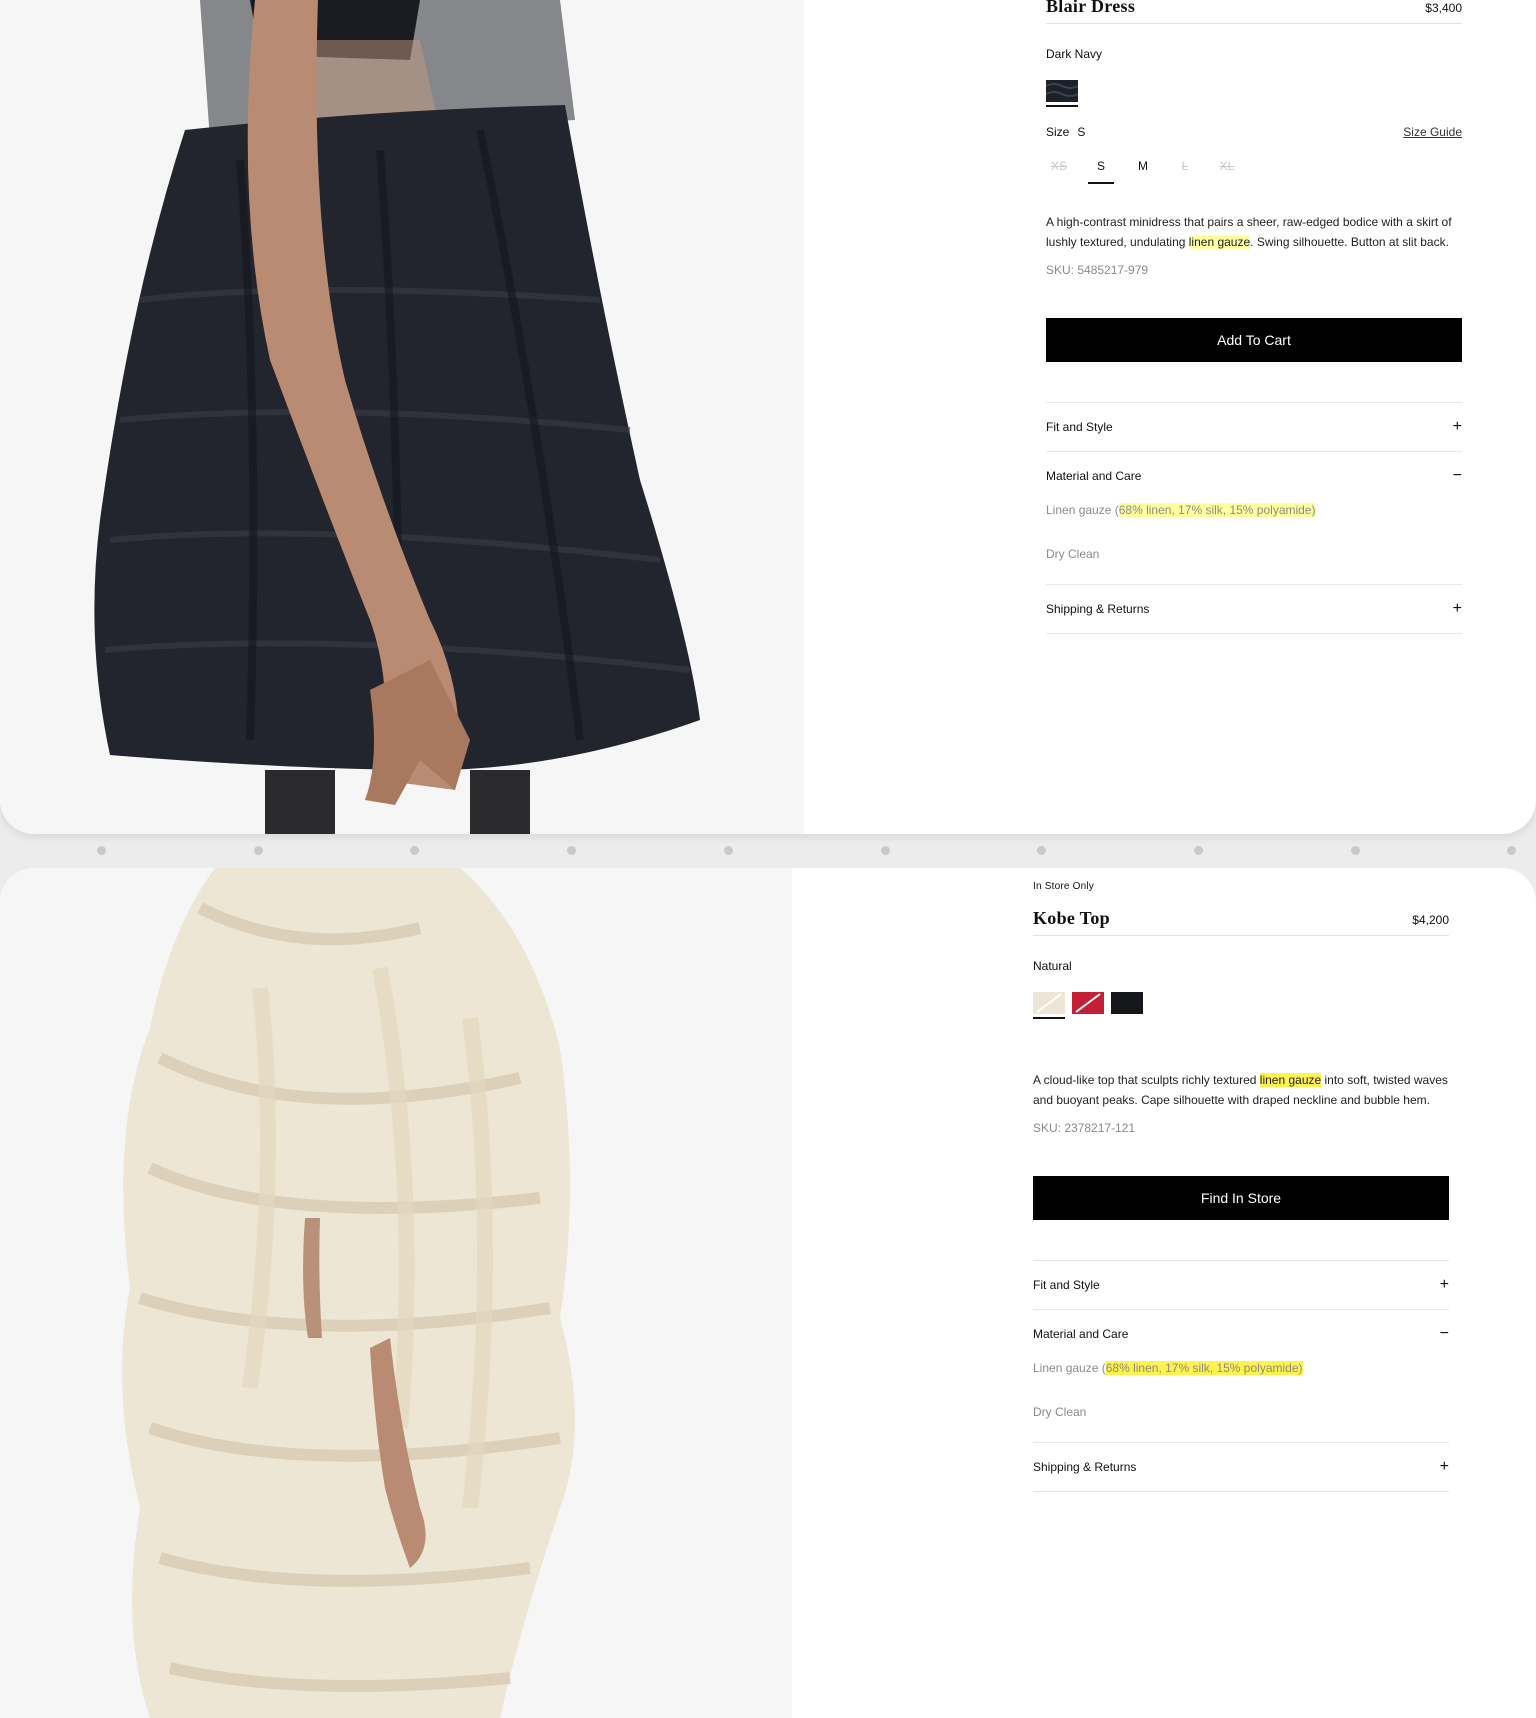  I want to click on size-option-l: L, so click(1185, 169).